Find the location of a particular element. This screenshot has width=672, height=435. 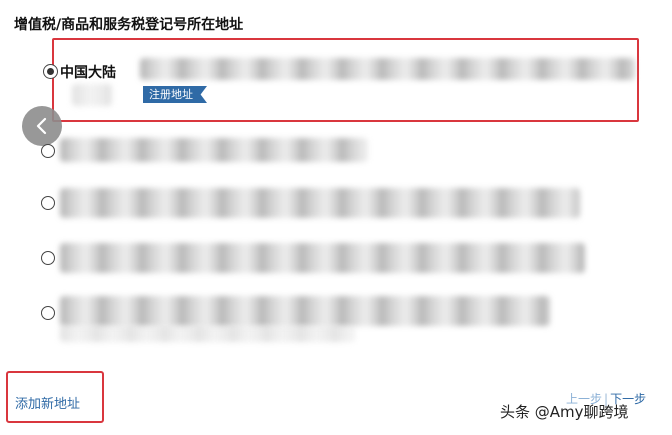

add-new-address-link: 添加新地址 is located at coordinates (47, 402).